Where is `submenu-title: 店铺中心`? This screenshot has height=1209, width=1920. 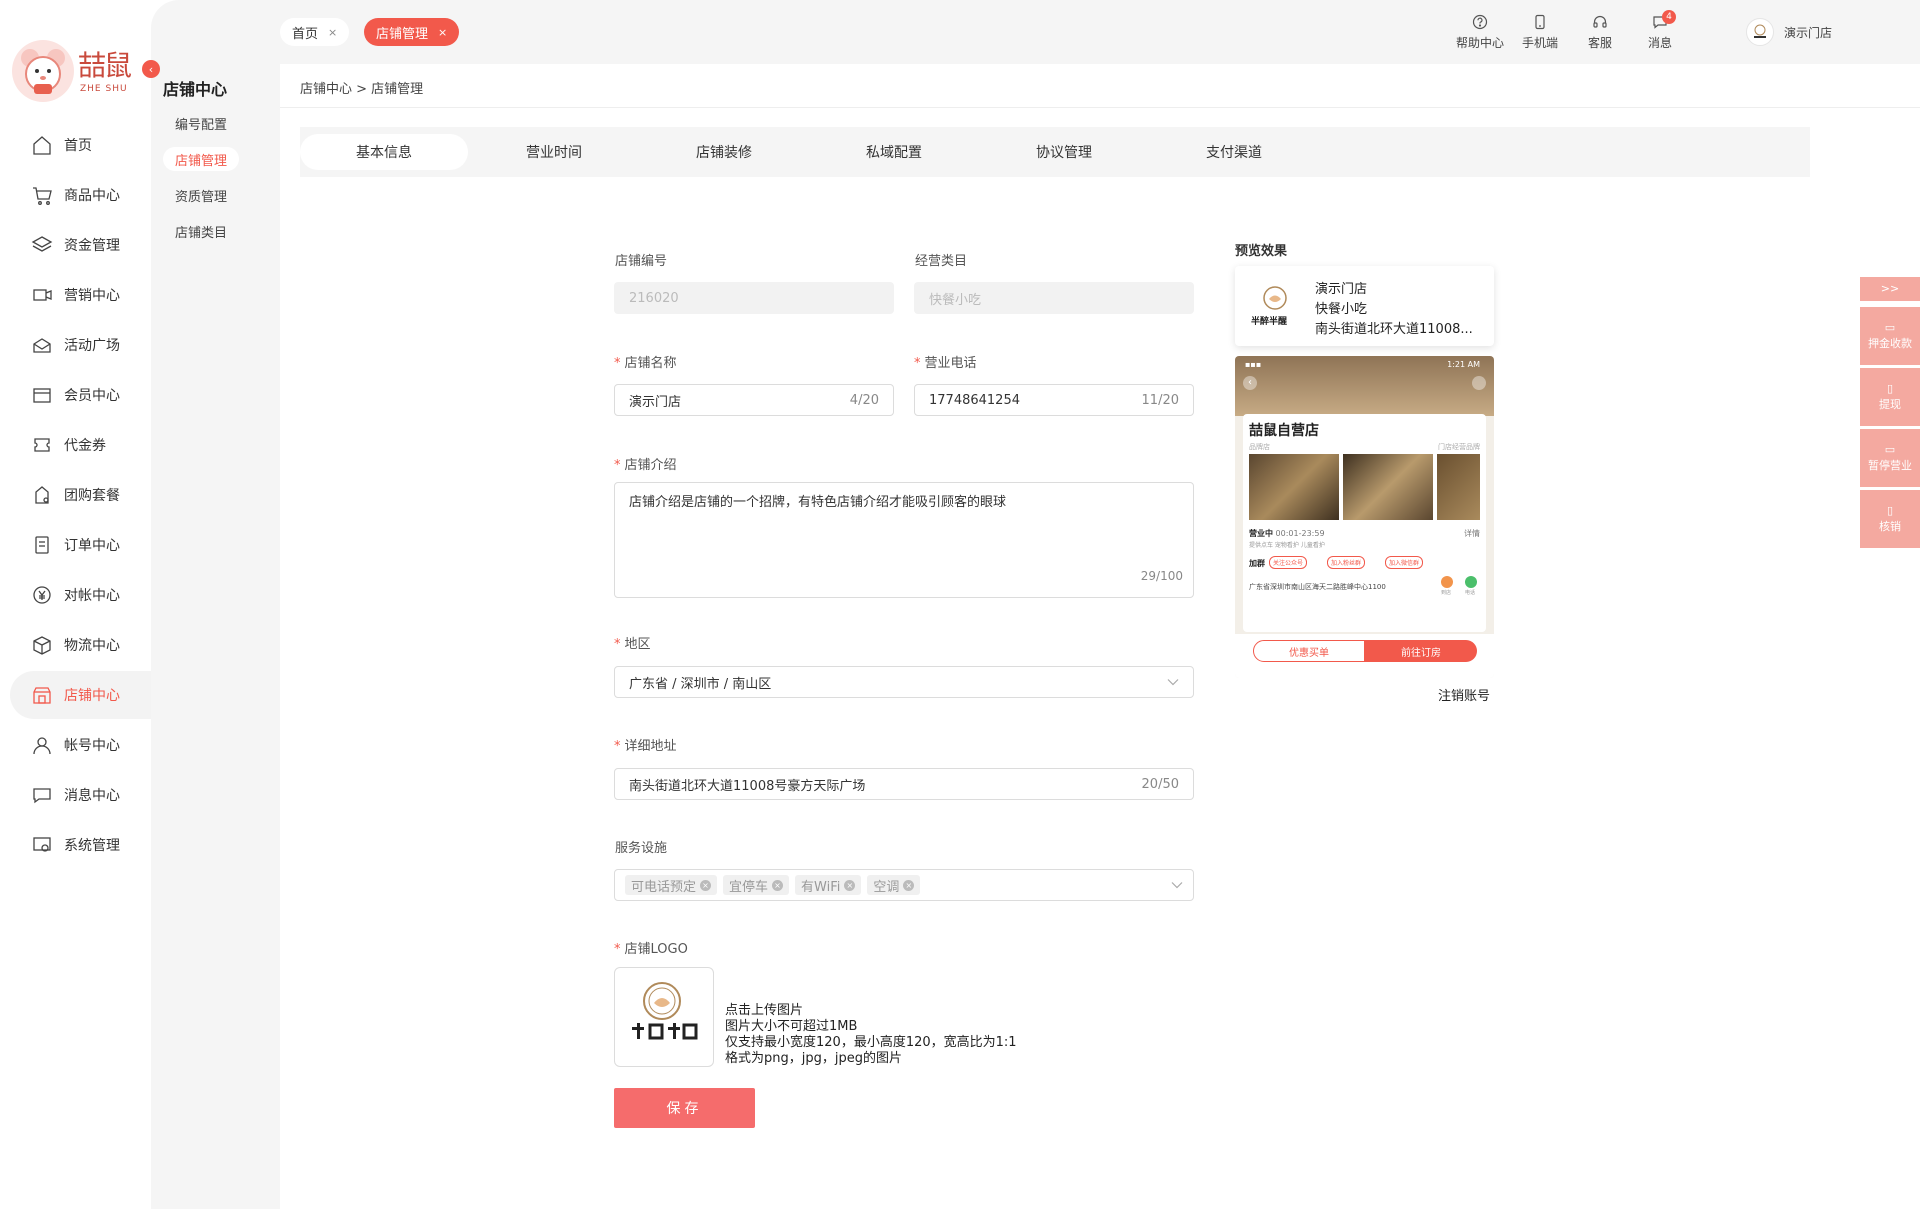
submenu-title: 店铺中心 is located at coordinates (195, 89).